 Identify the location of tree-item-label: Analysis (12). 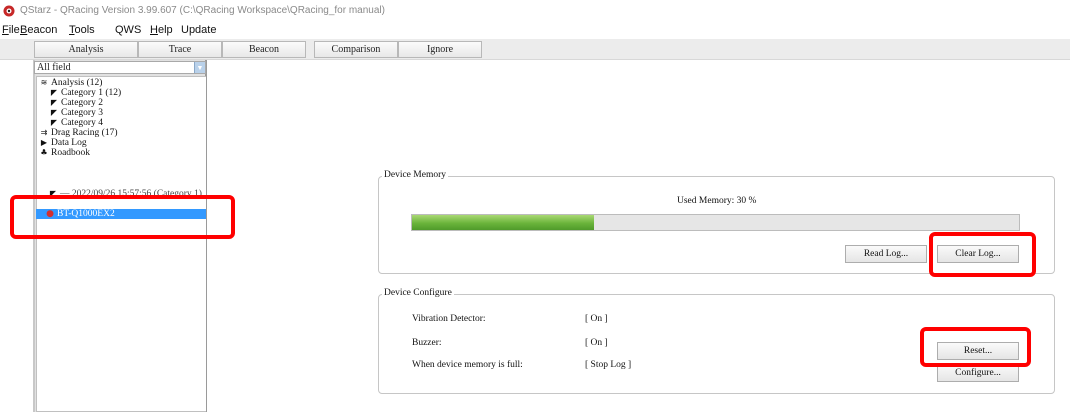
(77, 83).